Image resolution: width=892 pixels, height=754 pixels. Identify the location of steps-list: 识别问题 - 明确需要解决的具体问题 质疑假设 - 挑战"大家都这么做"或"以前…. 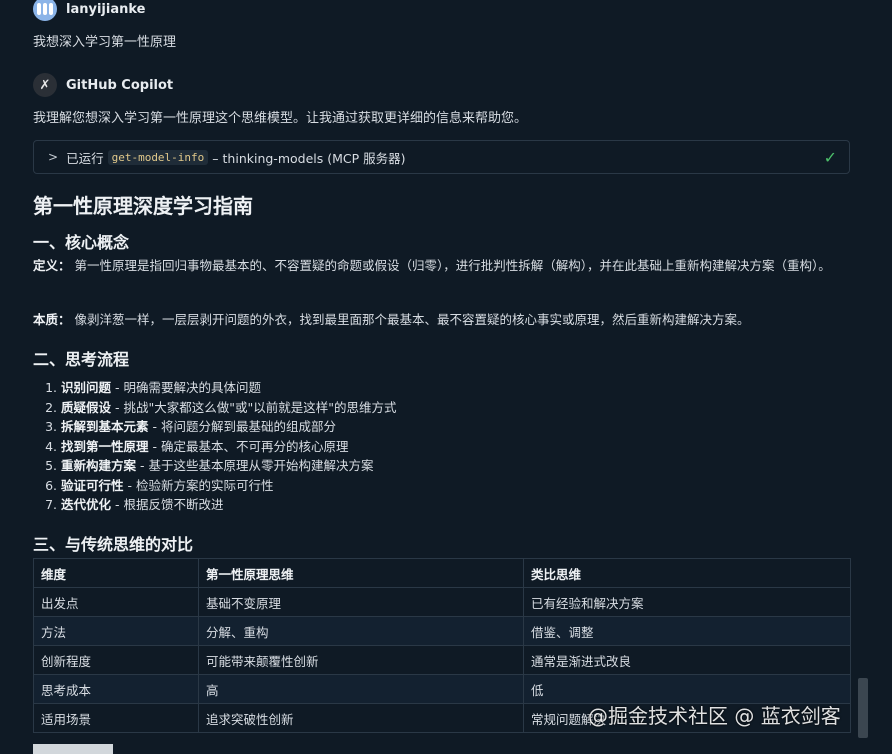
(214, 446).